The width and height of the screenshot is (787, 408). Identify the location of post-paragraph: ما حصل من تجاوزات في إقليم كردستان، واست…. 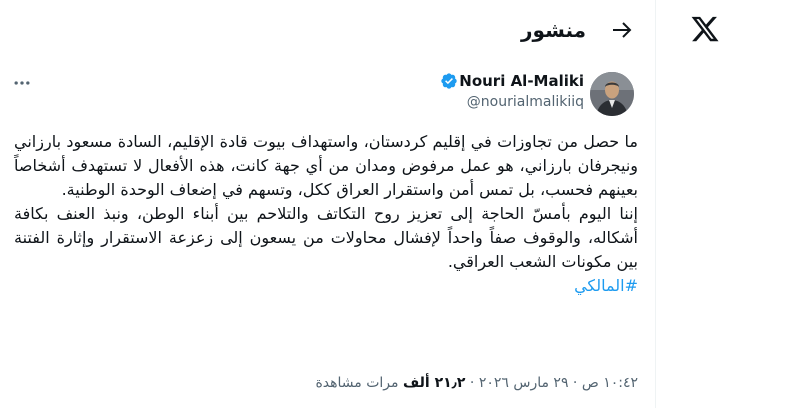
(326, 165).